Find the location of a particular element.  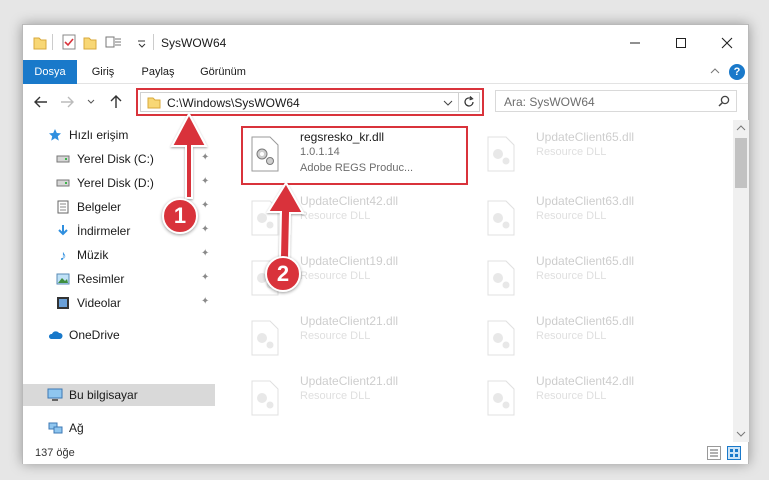

arrow-to-address is located at coordinates (189, 155).